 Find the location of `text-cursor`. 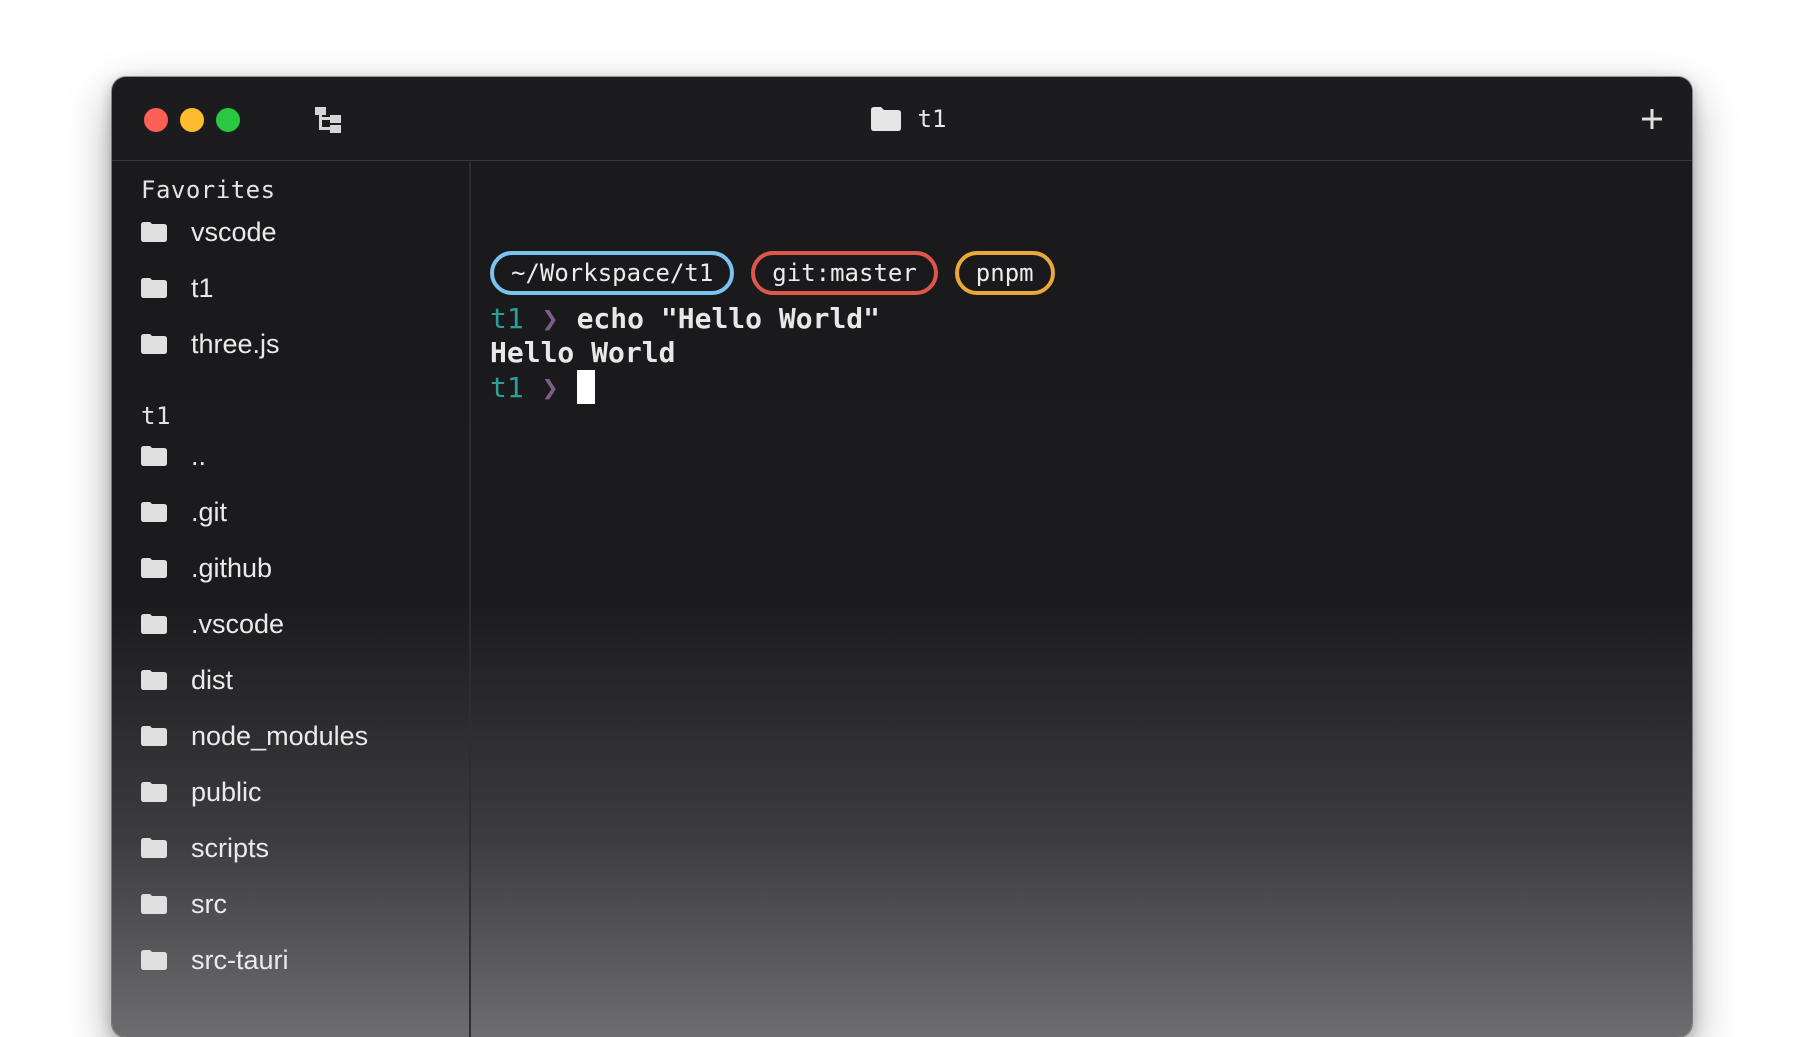

text-cursor is located at coordinates (585, 387).